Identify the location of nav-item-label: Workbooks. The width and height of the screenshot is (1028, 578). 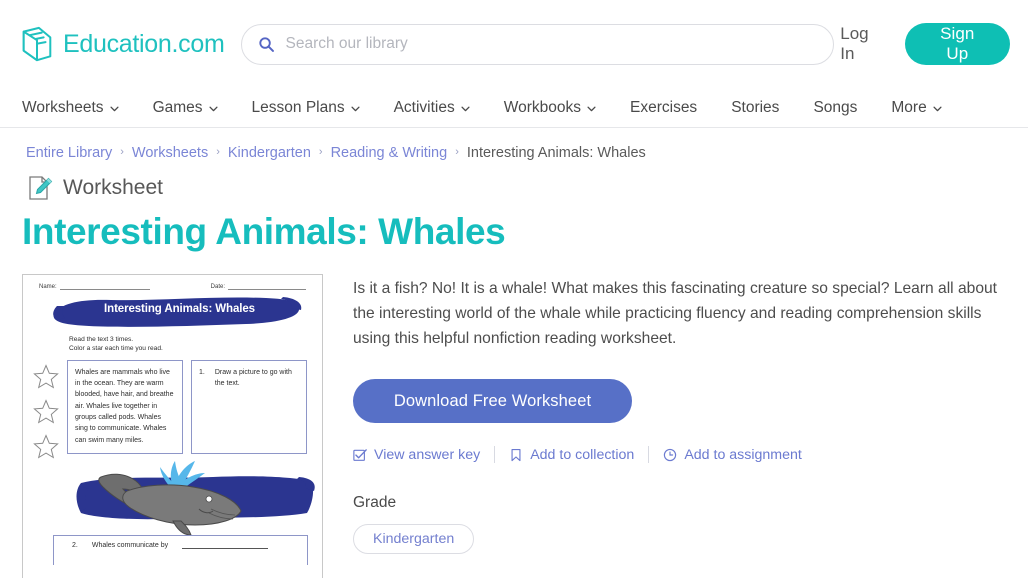
(542, 107).